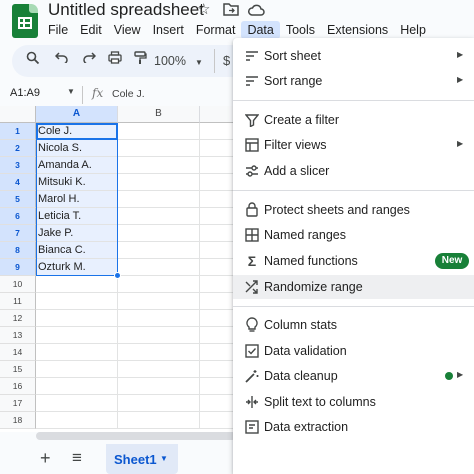  I want to click on cell-a14, so click(77, 352).